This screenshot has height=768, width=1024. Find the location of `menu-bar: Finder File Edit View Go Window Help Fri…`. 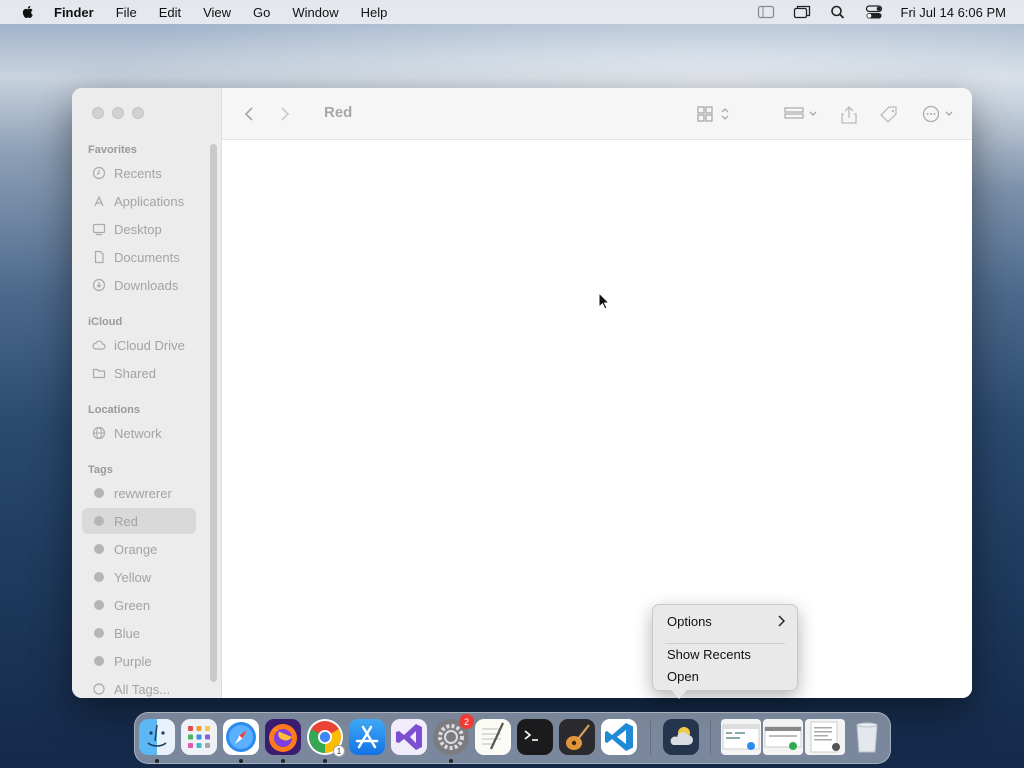

menu-bar: Finder File Edit View Go Window Help Fri… is located at coordinates (512, 12).